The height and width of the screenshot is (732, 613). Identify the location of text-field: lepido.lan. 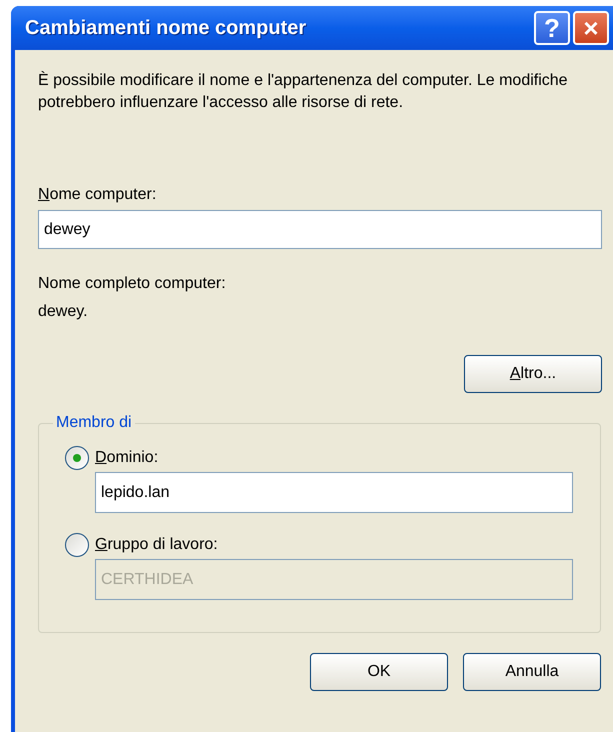
(334, 492).